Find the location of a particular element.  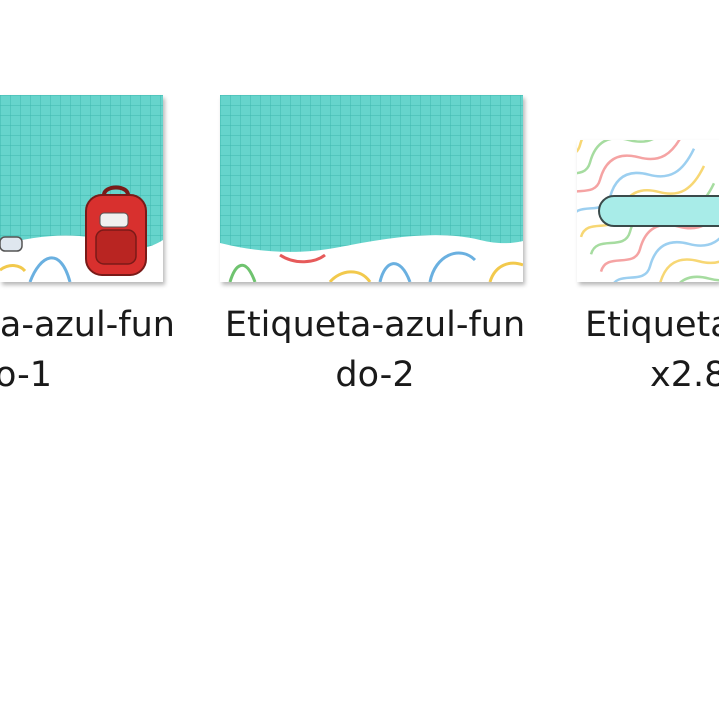

file-item-3: Etiqueta x2.8 is located at coordinates (639, 200).